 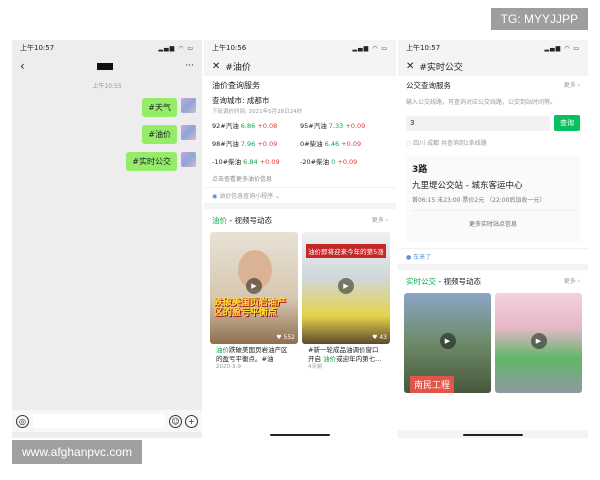 I want to click on oil-item: 92#汽油 6.86 +0.08, so click(x=245, y=126).